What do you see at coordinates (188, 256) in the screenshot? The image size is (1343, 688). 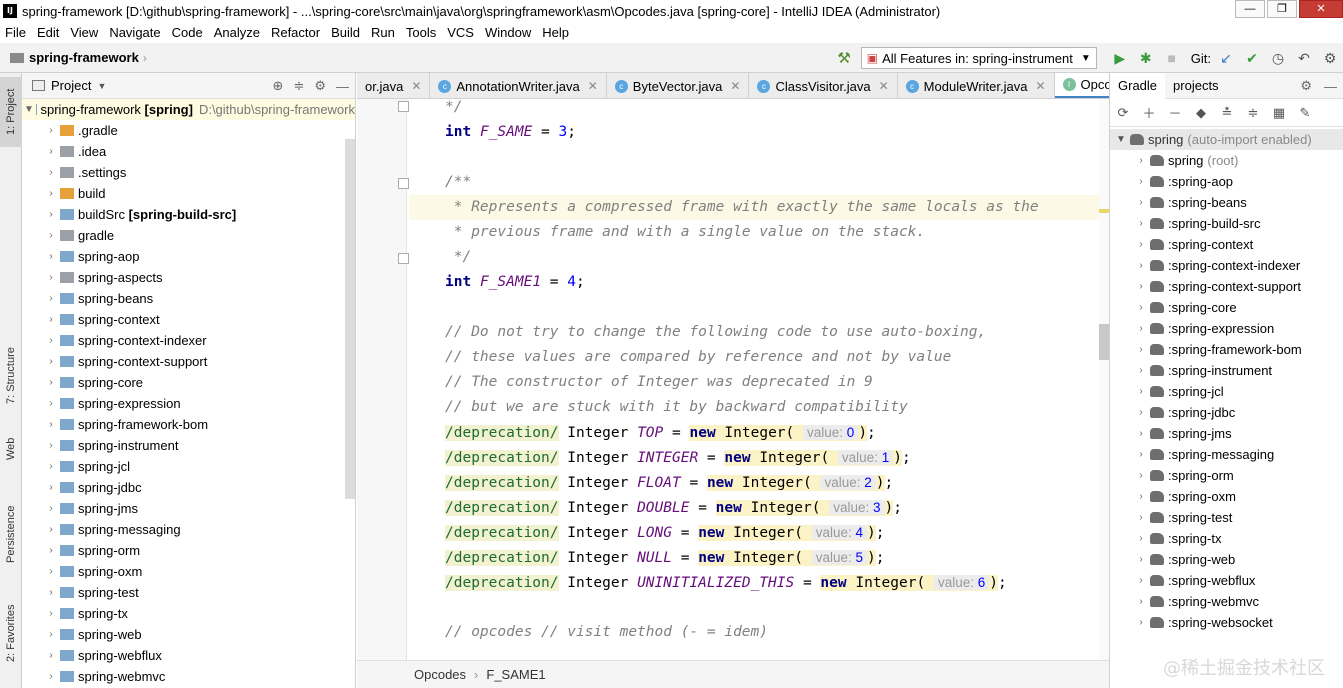 I see `tree-item-spring-aop: › spring-aop` at bounding box center [188, 256].